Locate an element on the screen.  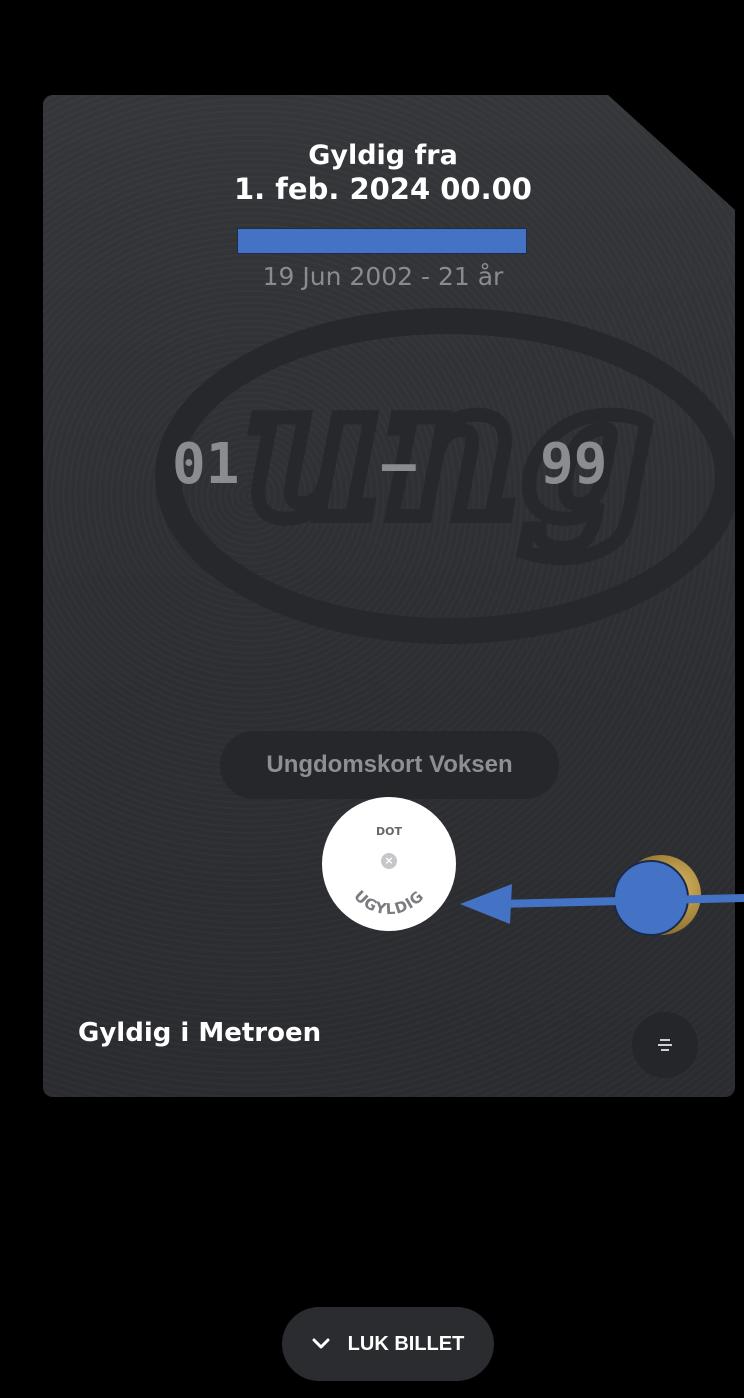
annotation-arrow is located at coordinates (602, 904).